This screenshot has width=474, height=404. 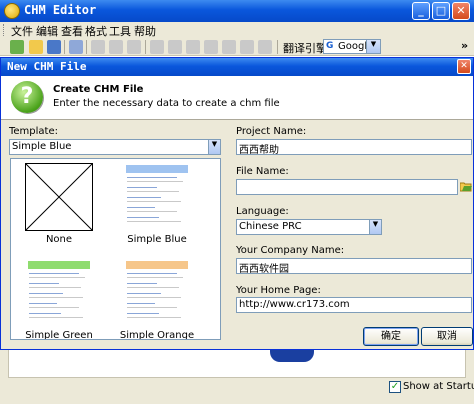 I want to click on language-select: Chinese PRC ▼, so click(x=309, y=227).